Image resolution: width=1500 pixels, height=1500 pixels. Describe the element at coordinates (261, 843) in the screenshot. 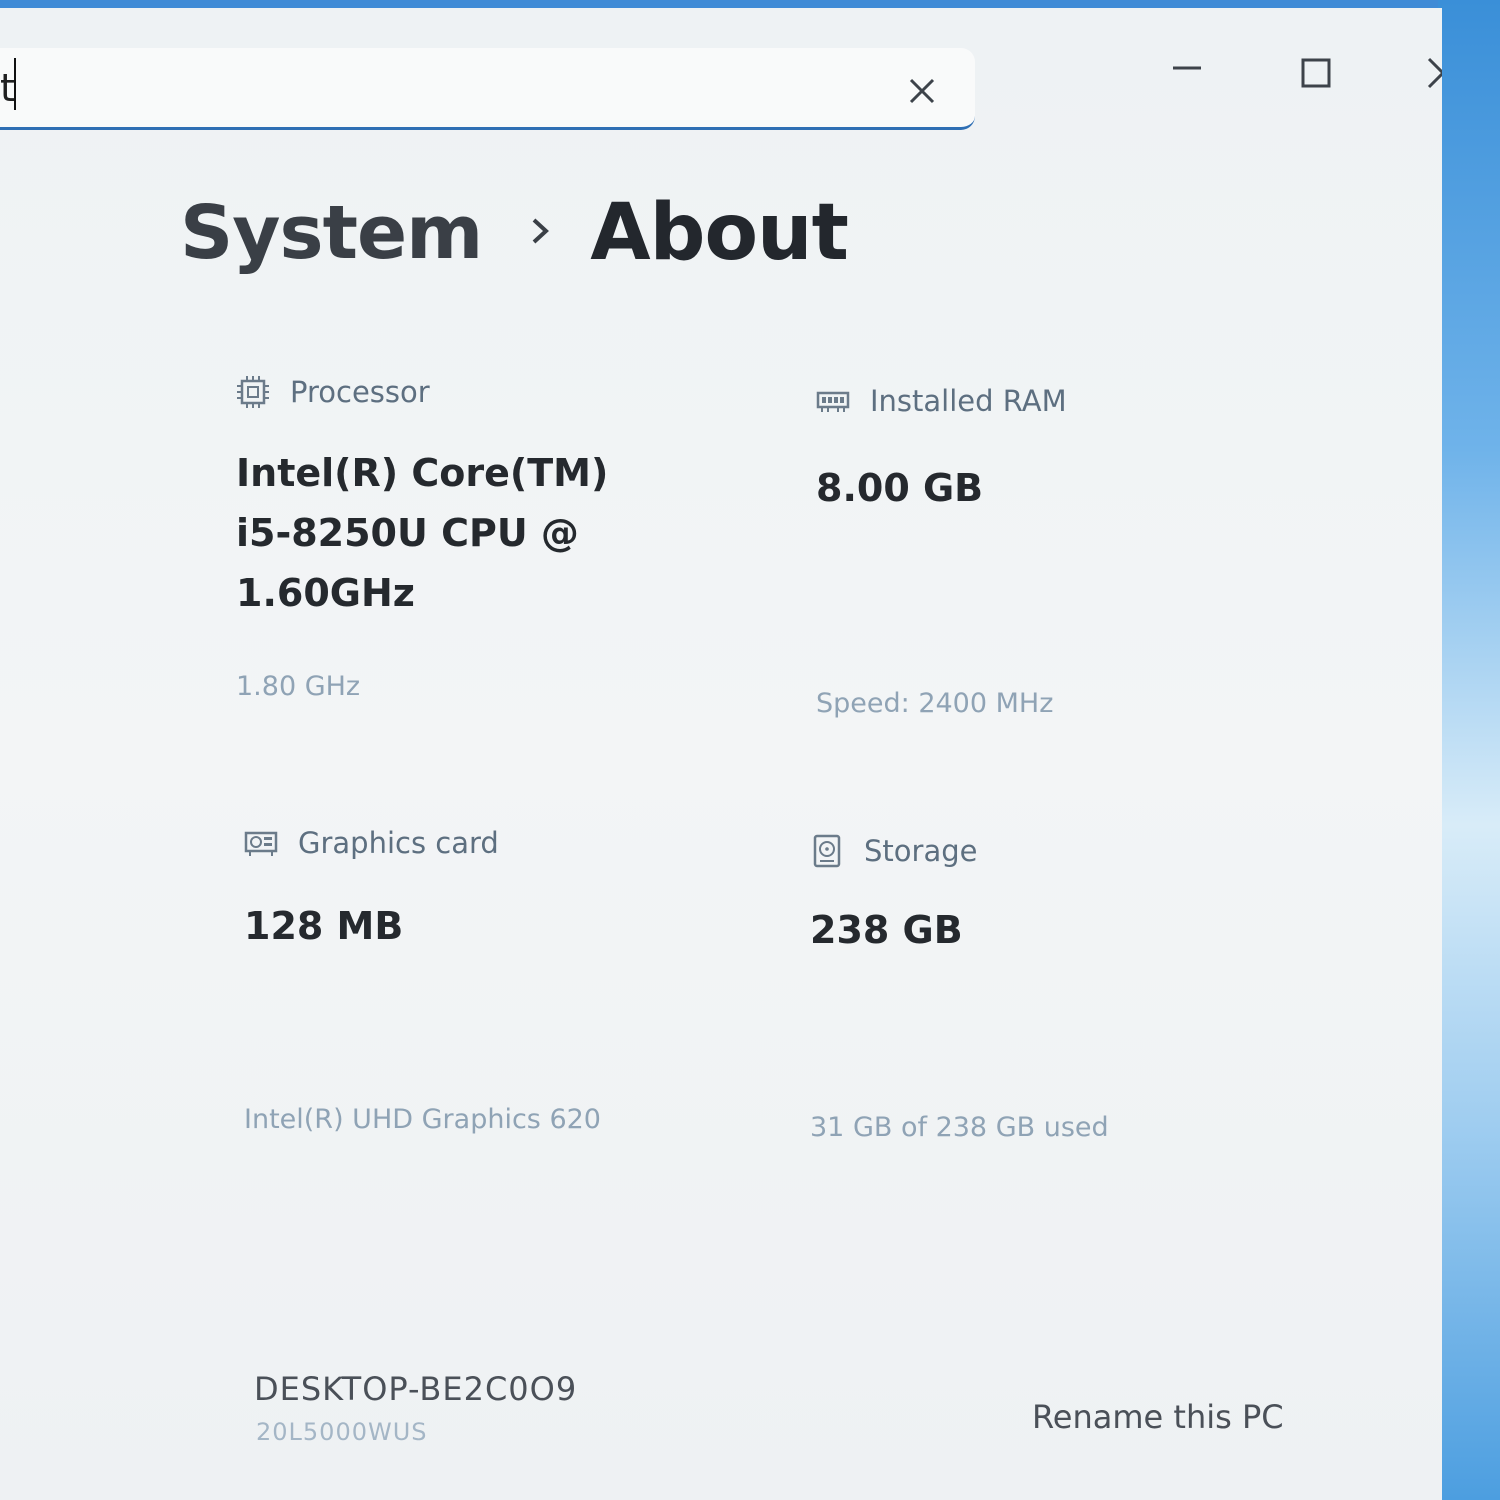

I see `graphics-card-icon` at that location.